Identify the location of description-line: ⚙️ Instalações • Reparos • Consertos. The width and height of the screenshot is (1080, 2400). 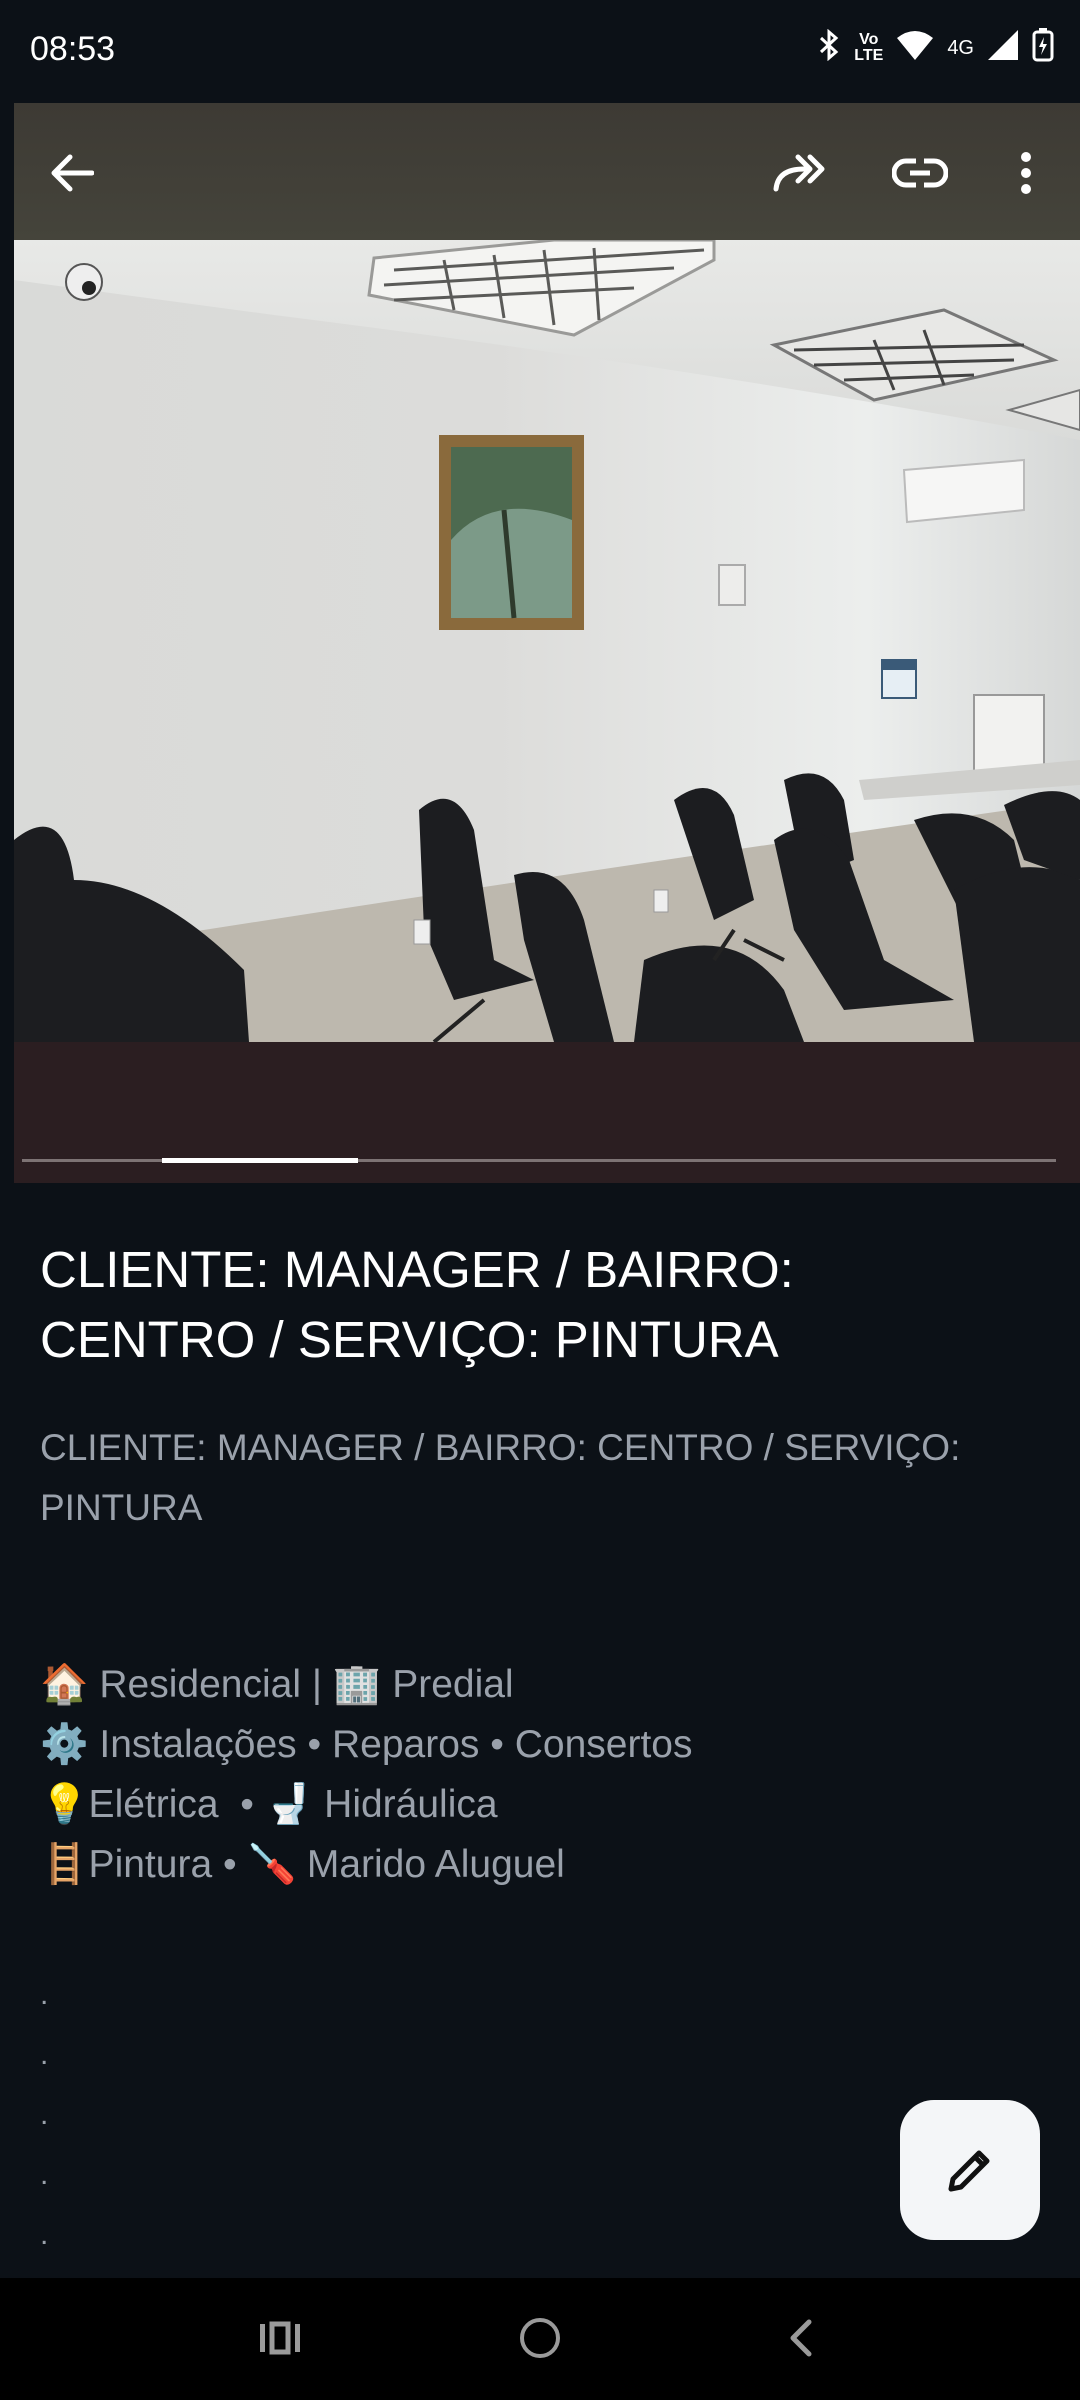
(366, 1744).